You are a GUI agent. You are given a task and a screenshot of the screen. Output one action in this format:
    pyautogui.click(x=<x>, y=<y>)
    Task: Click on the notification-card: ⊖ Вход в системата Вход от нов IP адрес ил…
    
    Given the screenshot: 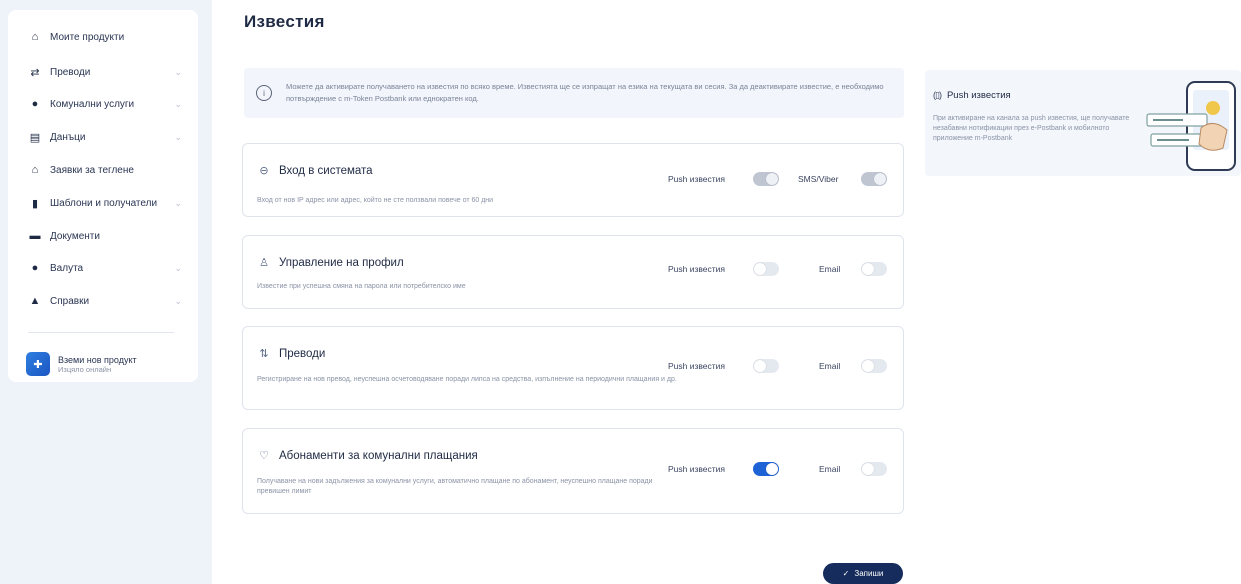 What is the action you would take?
    pyautogui.click(x=573, y=180)
    